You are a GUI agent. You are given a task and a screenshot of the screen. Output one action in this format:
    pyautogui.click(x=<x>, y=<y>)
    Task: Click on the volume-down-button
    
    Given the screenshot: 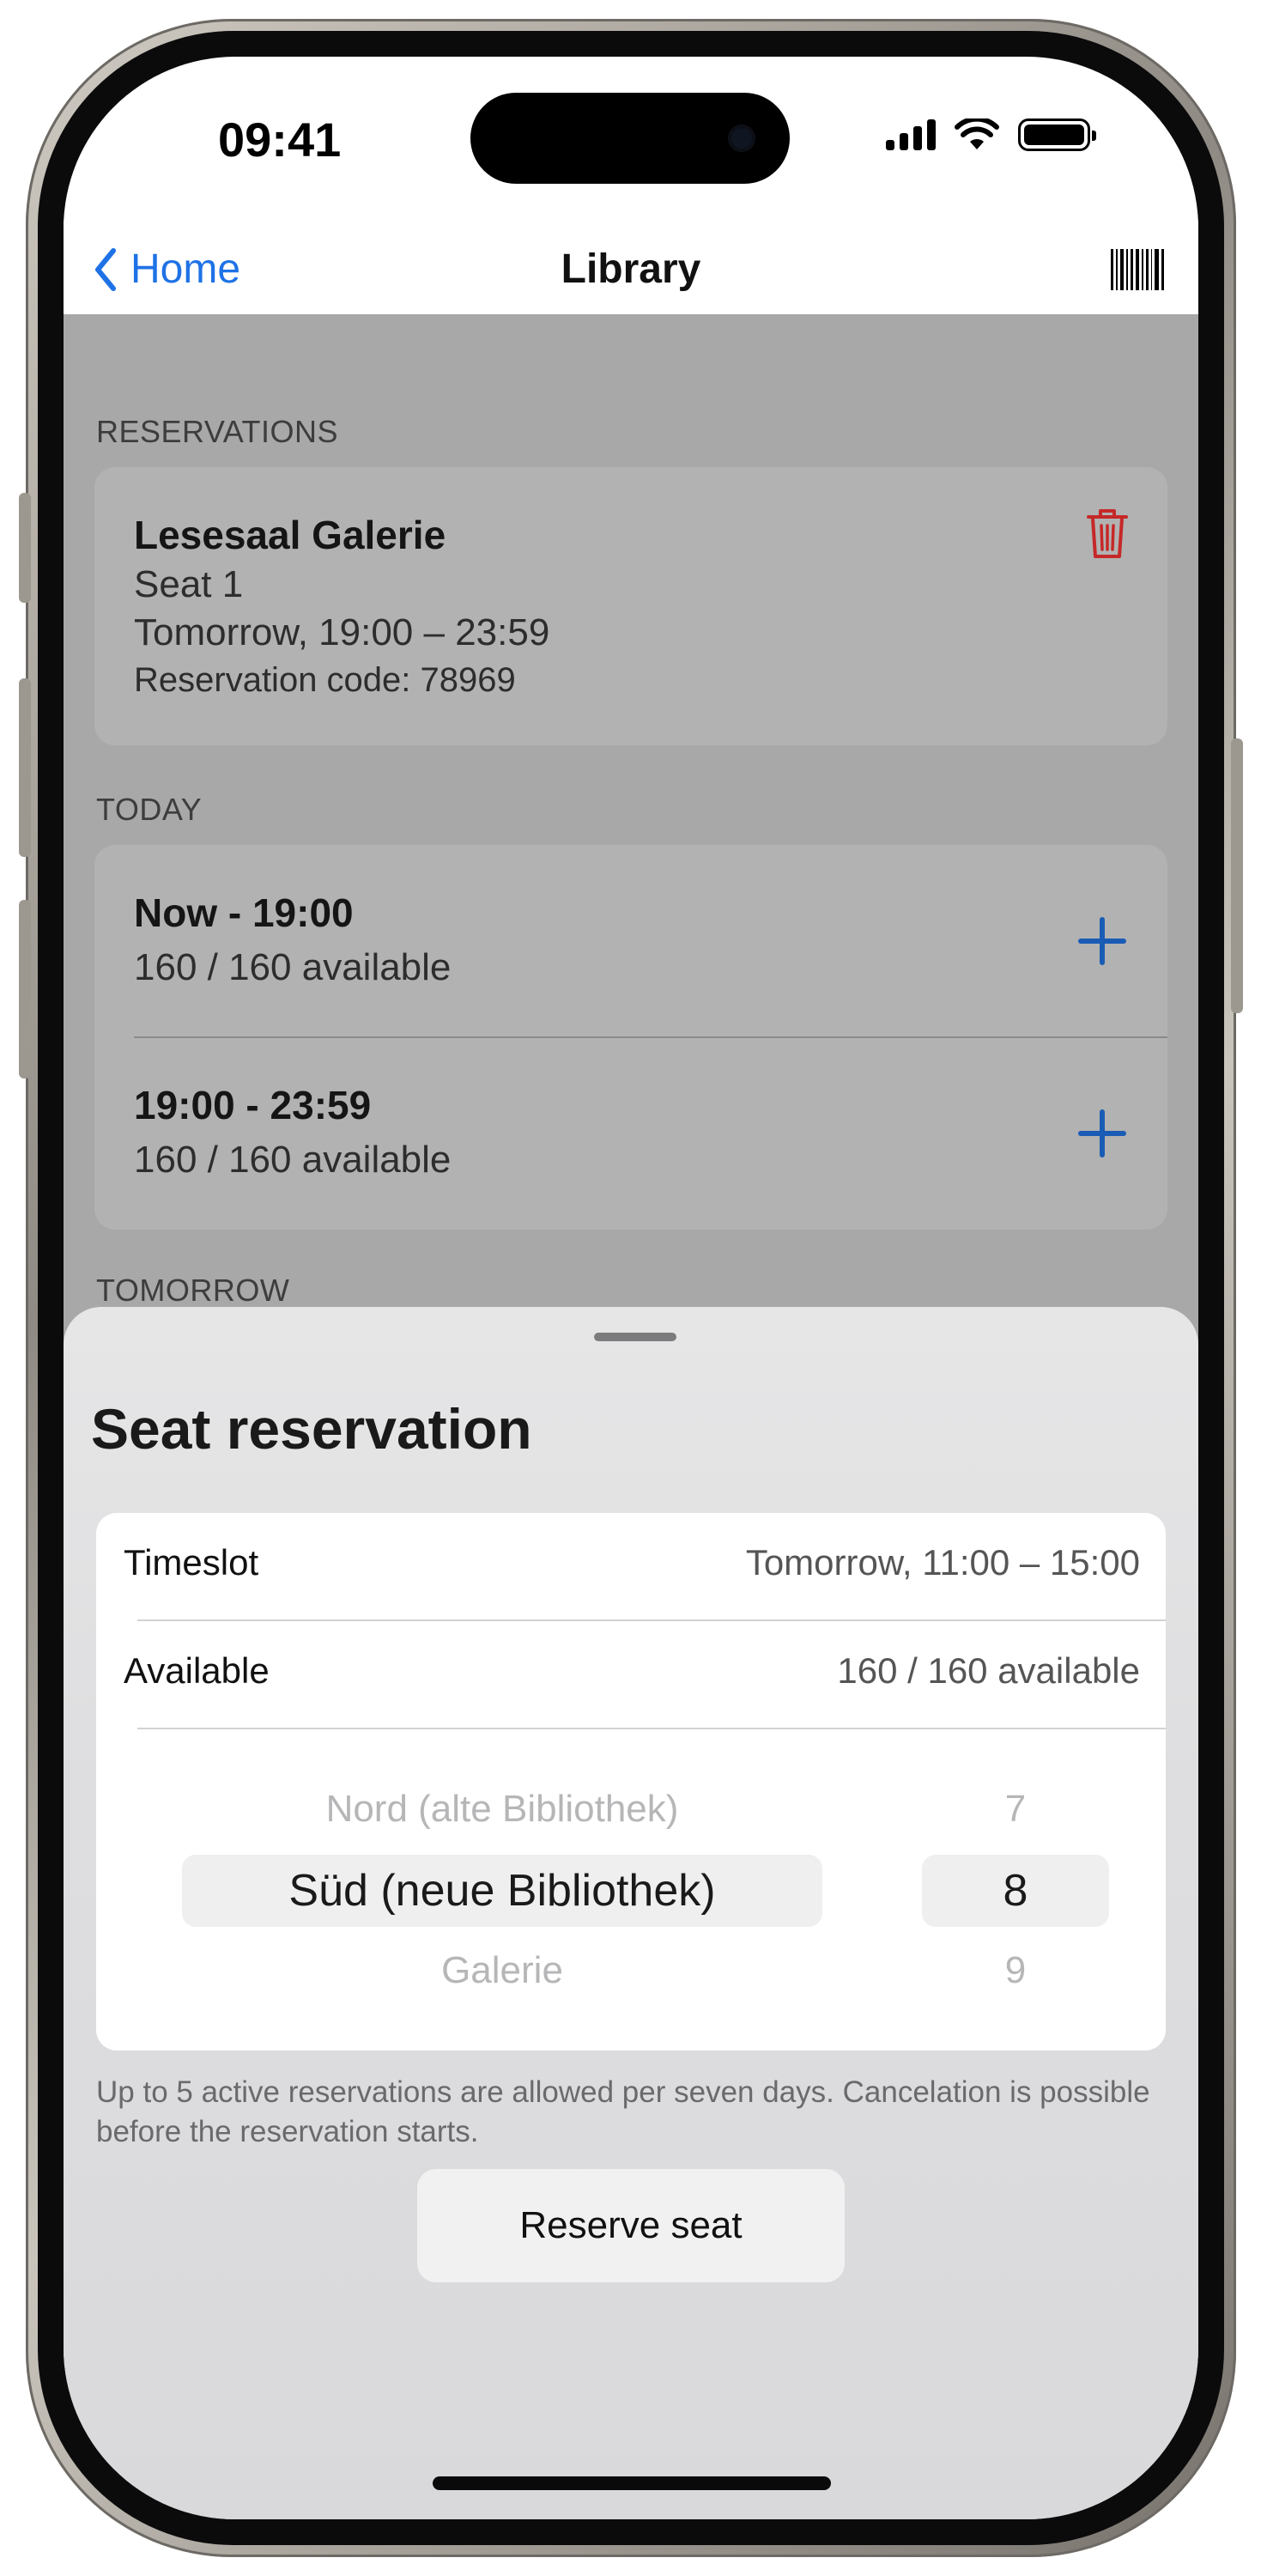 What is the action you would take?
    pyautogui.click(x=25, y=989)
    